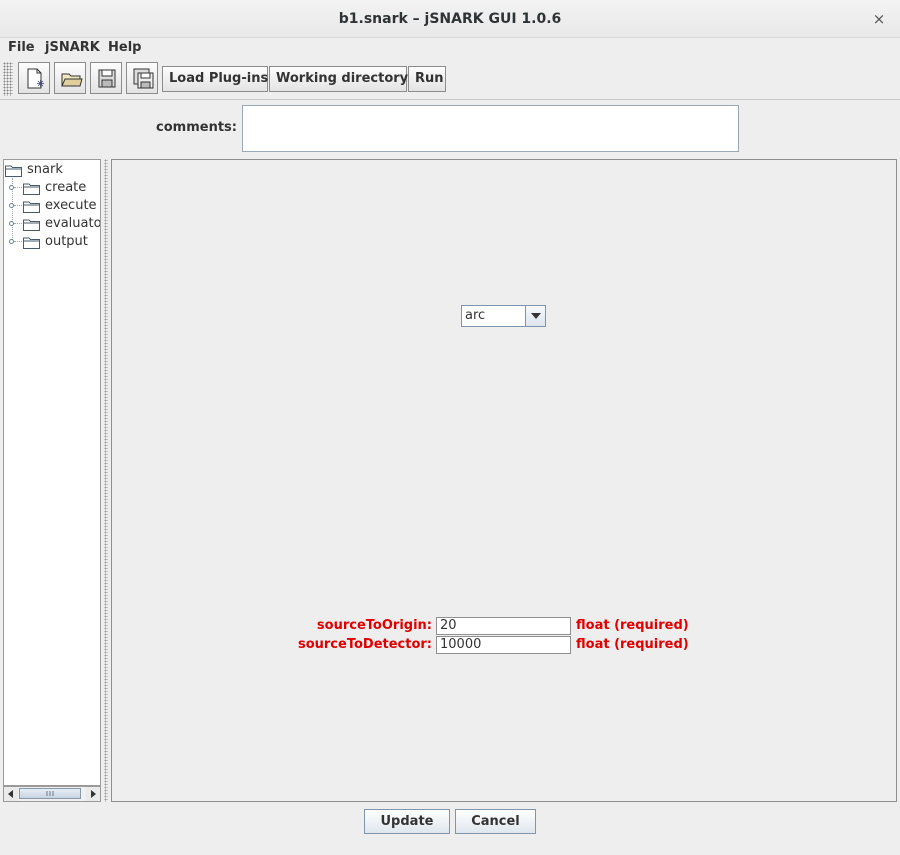 This screenshot has width=900, height=855. Describe the element at coordinates (71, 205) in the screenshot. I see `tree-label: execute` at that location.